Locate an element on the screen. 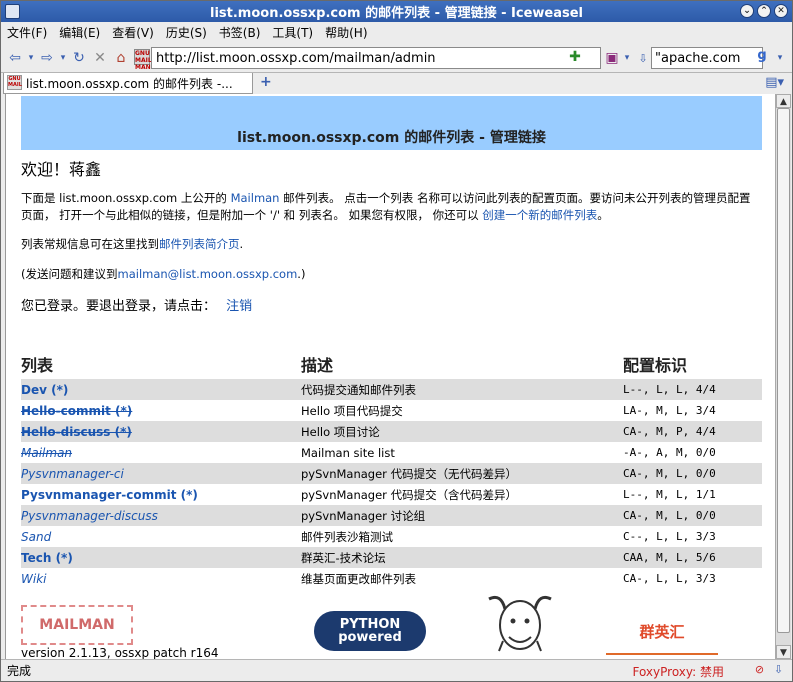 The height and width of the screenshot is (682, 793). list-name-cell: Pysvnmanager-commit (*) is located at coordinates (161, 494).